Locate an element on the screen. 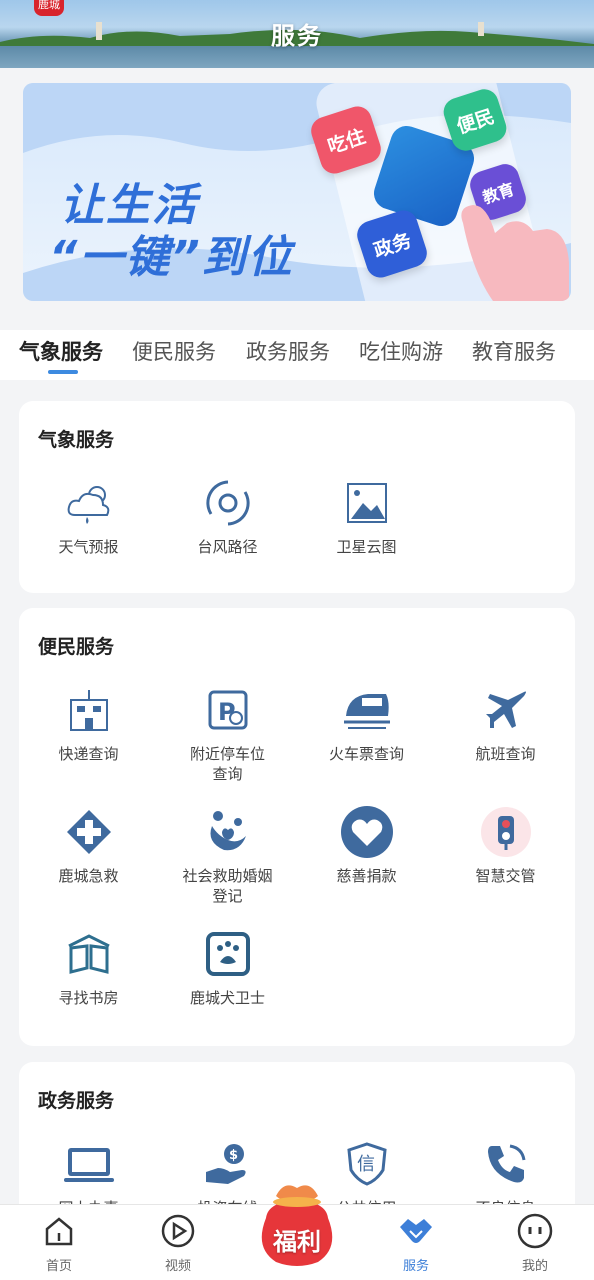 This screenshot has height=1280, width=594. play-icon is located at coordinates (178, 1231).